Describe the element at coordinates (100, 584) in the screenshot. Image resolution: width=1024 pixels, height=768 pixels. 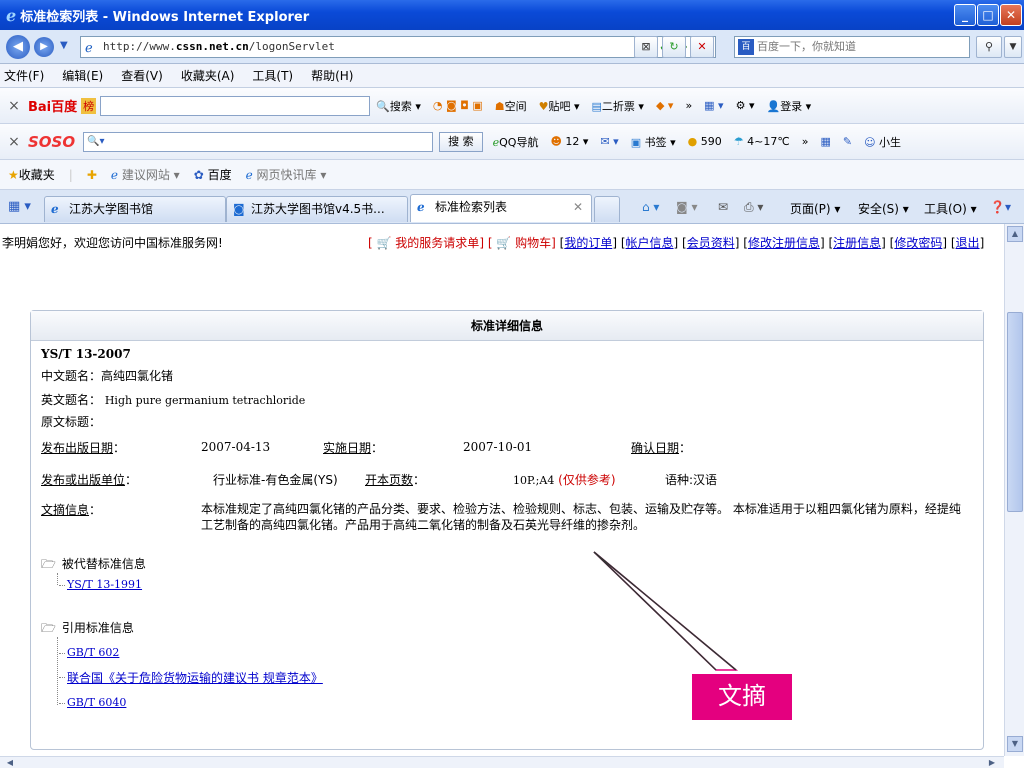
I see `replaced-standard-link: YS/T 13-1991` at that location.